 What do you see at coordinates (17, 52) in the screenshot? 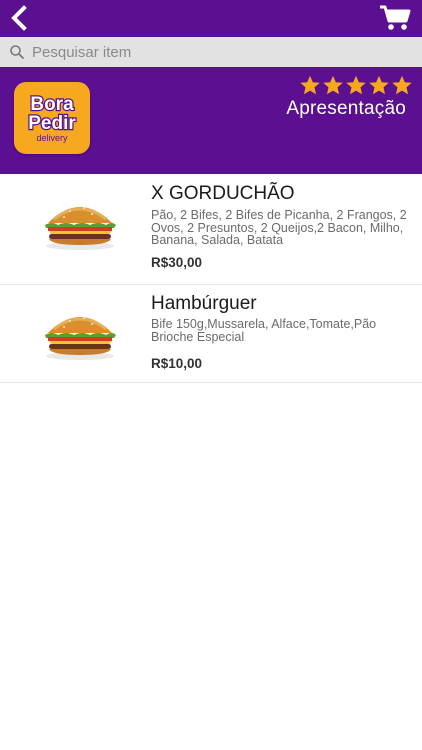
I see `search-icon` at bounding box center [17, 52].